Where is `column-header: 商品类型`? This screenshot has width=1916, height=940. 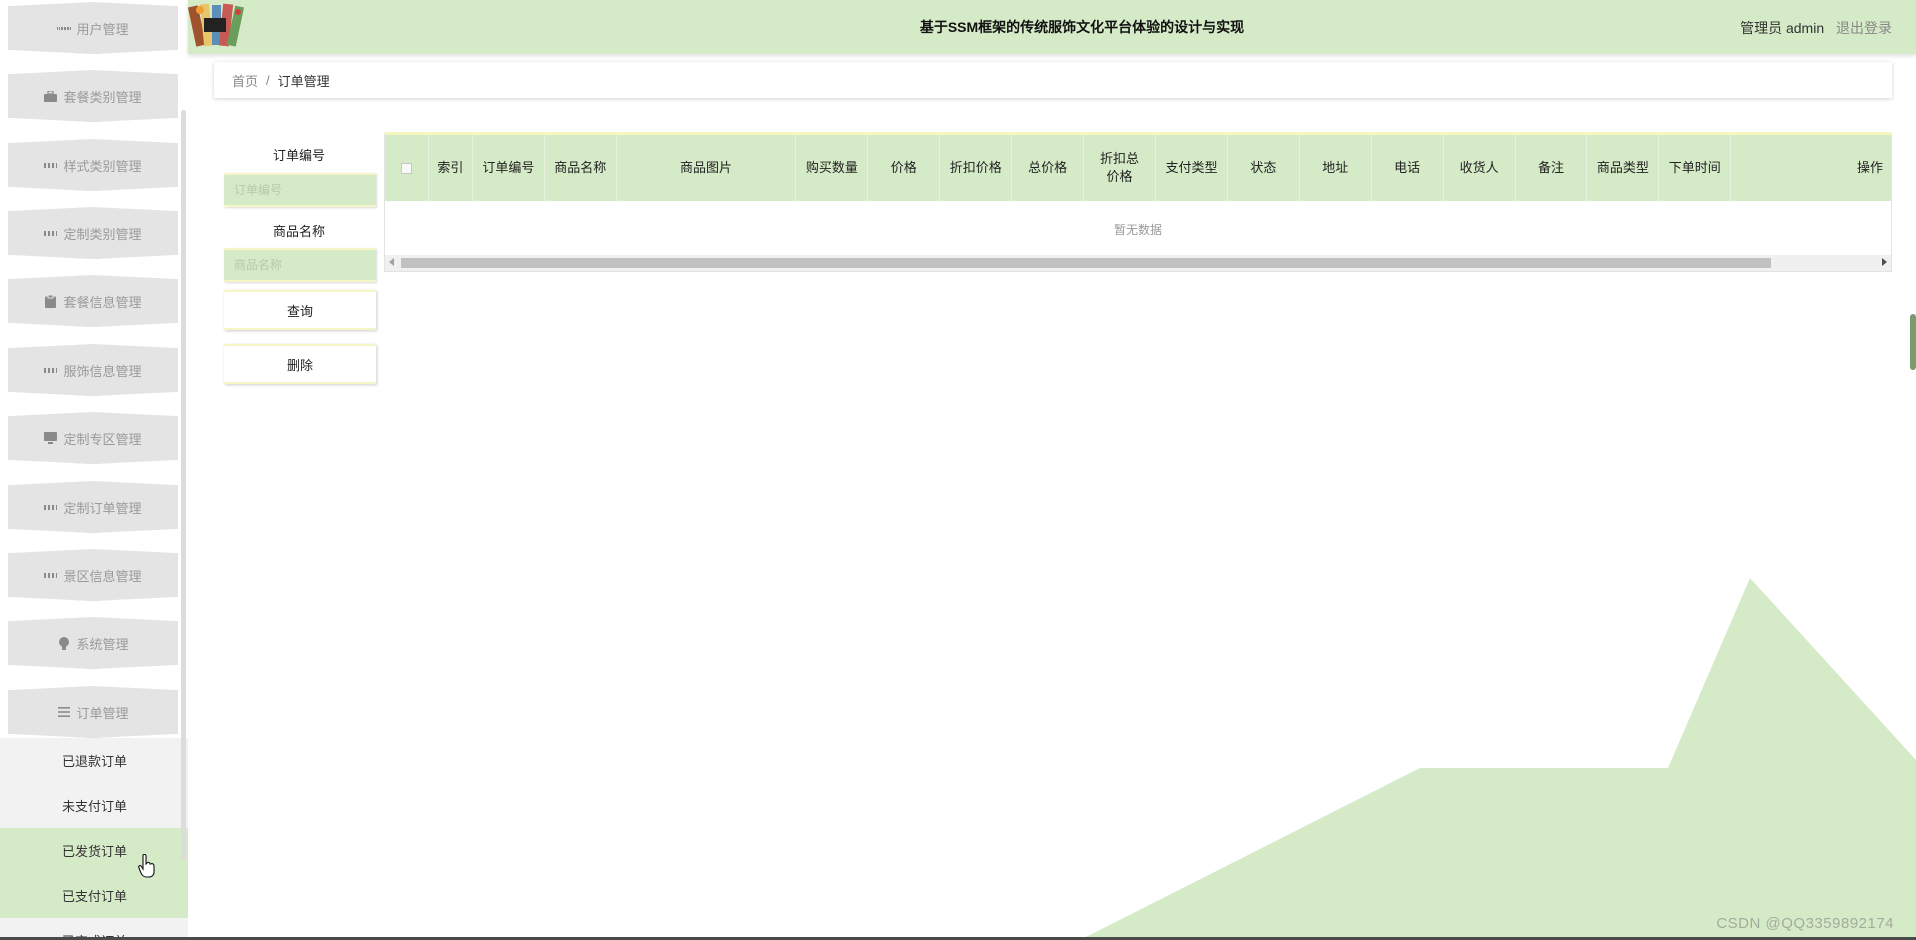 column-header: 商品类型 is located at coordinates (1623, 168).